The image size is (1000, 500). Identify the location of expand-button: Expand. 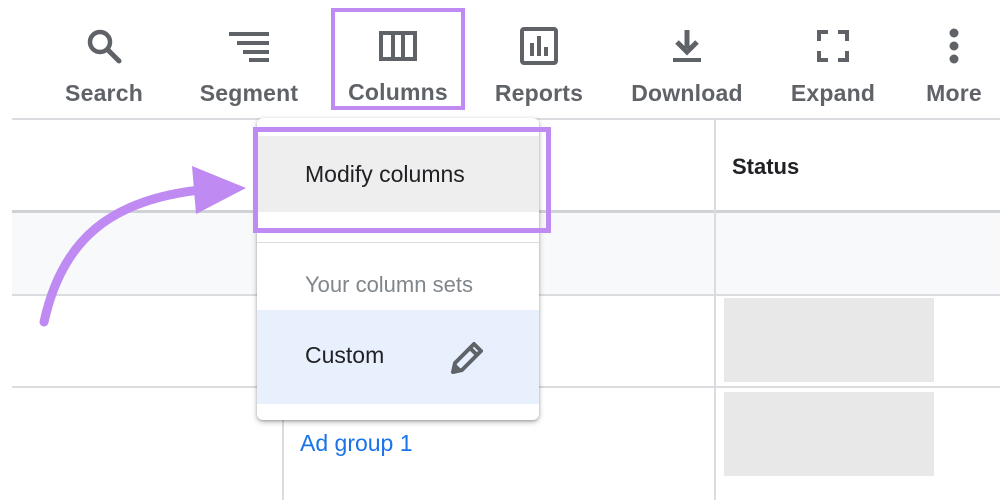
(833, 59).